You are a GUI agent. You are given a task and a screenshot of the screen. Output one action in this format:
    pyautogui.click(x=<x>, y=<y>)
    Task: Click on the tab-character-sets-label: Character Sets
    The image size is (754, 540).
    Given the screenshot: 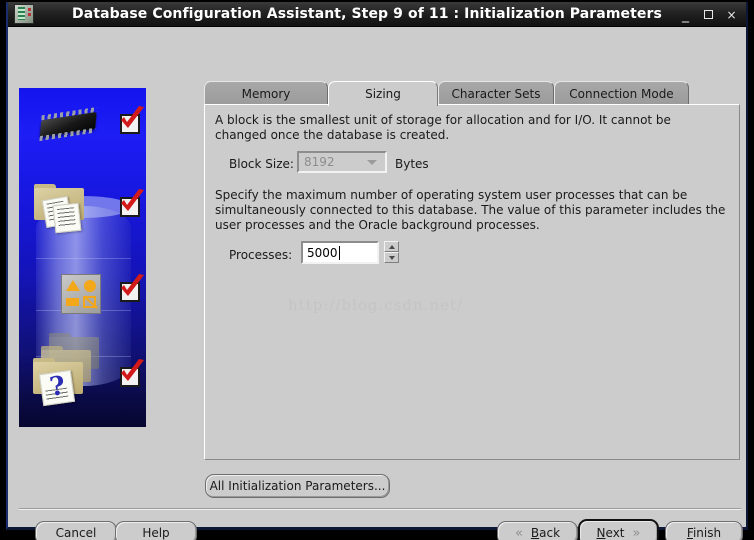 What is the action you would take?
    pyautogui.click(x=496, y=93)
    